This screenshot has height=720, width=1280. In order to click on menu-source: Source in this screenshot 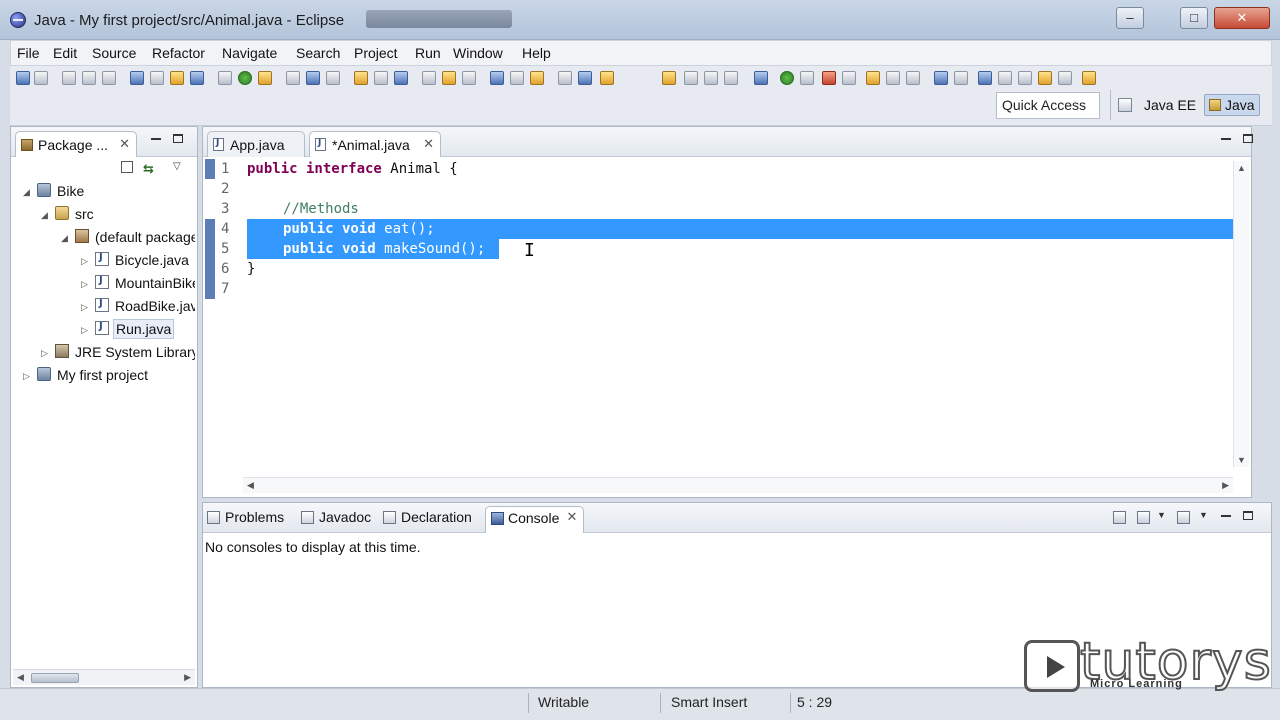, I will do `click(114, 53)`.